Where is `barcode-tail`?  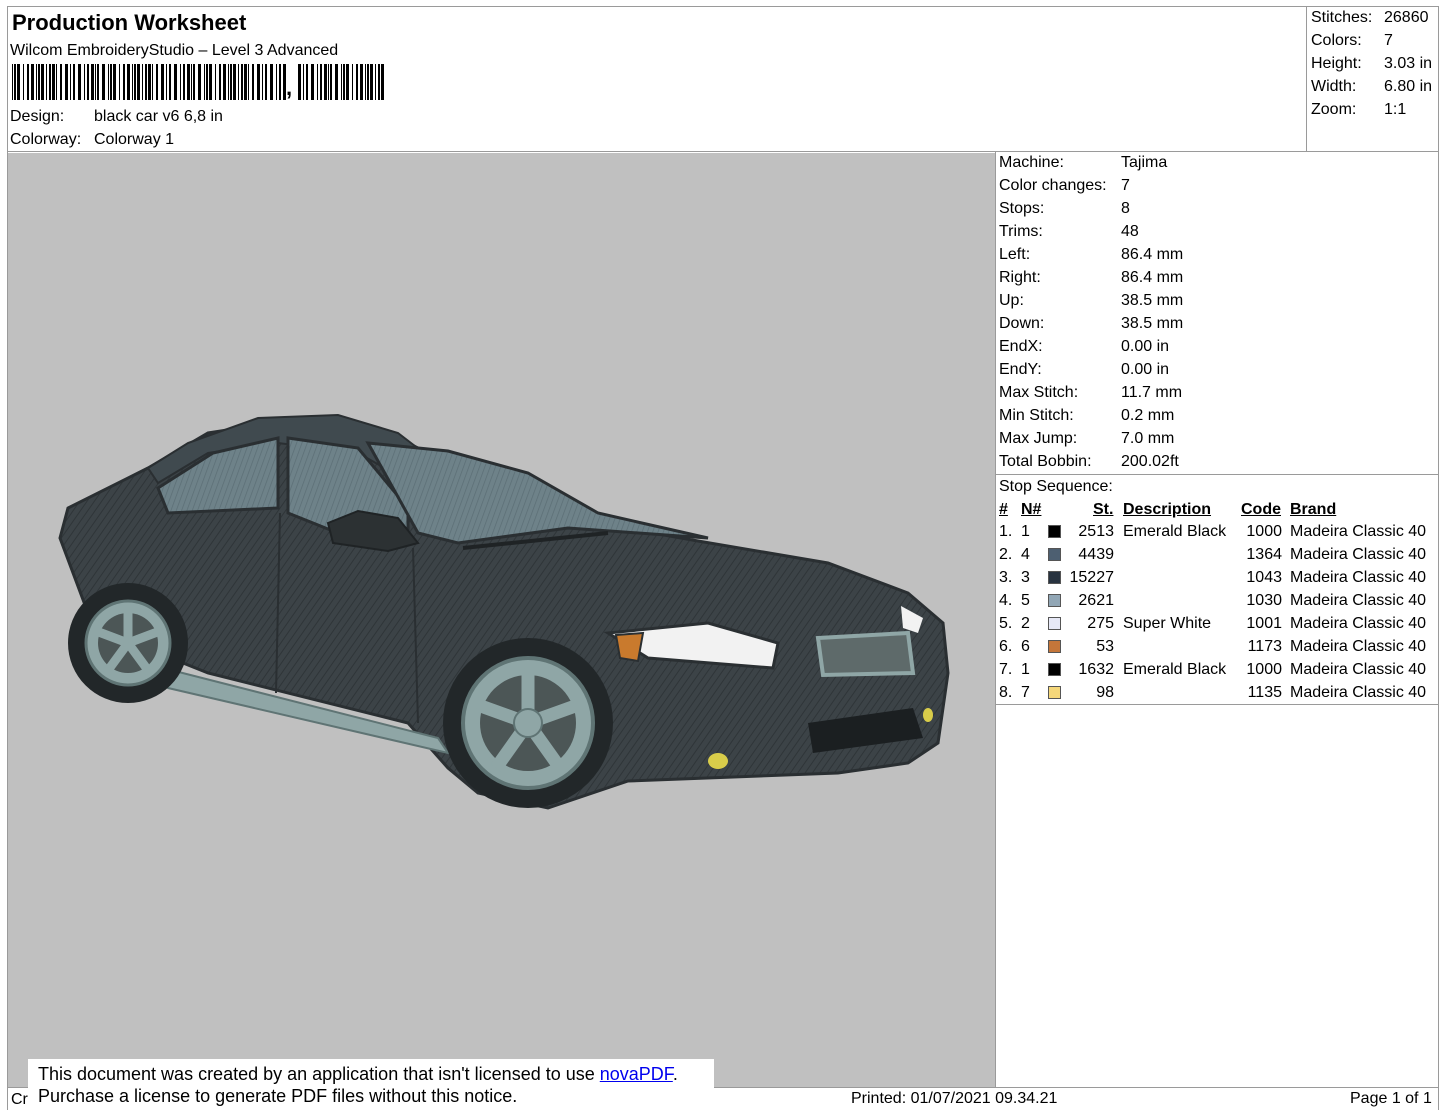 barcode-tail is located at coordinates (341, 82).